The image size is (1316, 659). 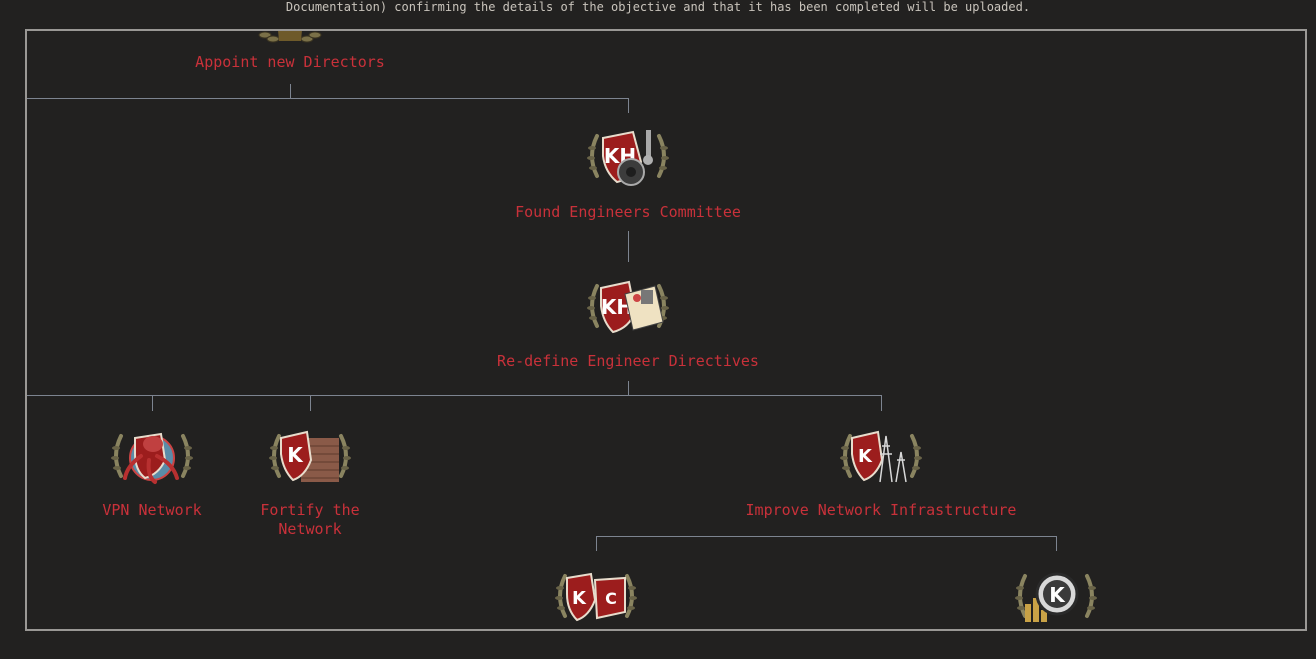 I want to click on power-pylon-emblem-icon: K, so click(x=881, y=456).